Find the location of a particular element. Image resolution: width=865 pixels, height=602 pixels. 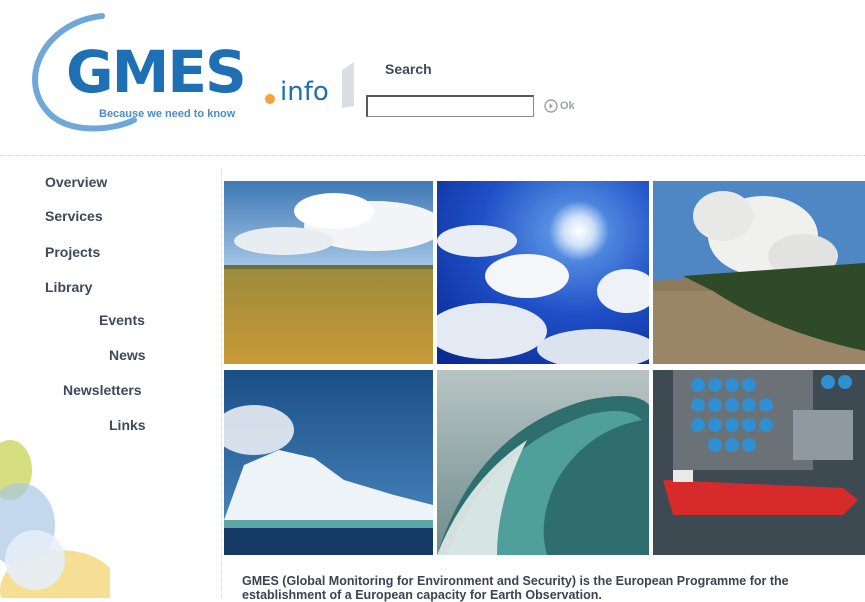

sidebar-divider is located at coordinates (221, 383).